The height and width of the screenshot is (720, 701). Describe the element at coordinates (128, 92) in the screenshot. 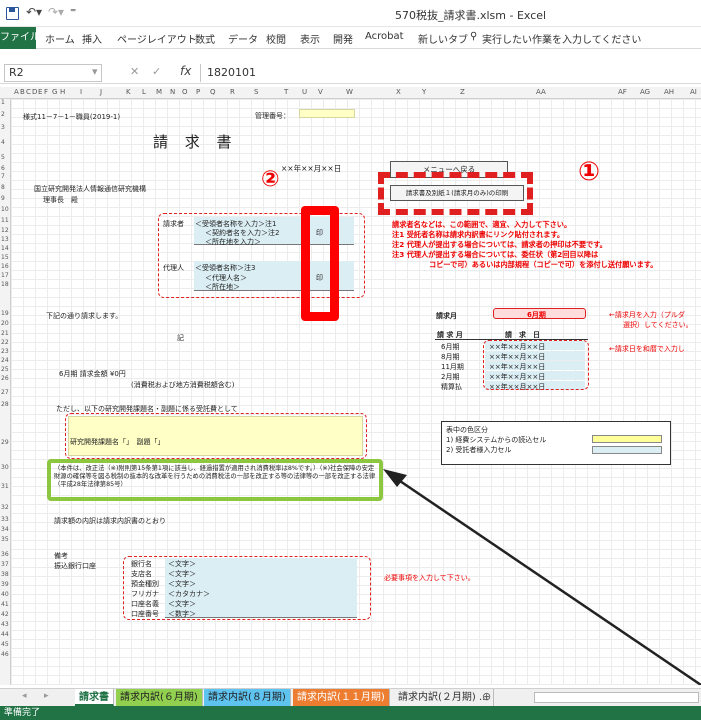

I see `column-header: K` at that location.